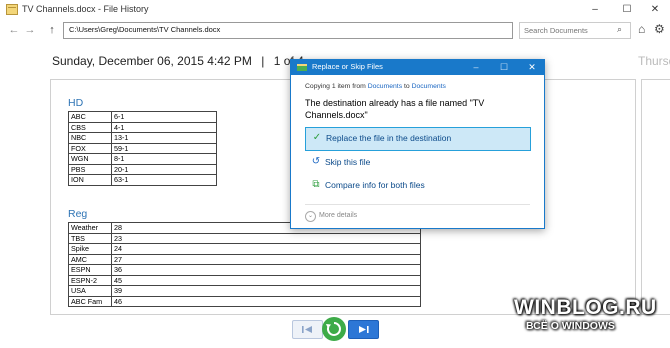  I want to click on address-path: C:\Users\Greg\Documents\TV Channels.docx, so click(145, 29).